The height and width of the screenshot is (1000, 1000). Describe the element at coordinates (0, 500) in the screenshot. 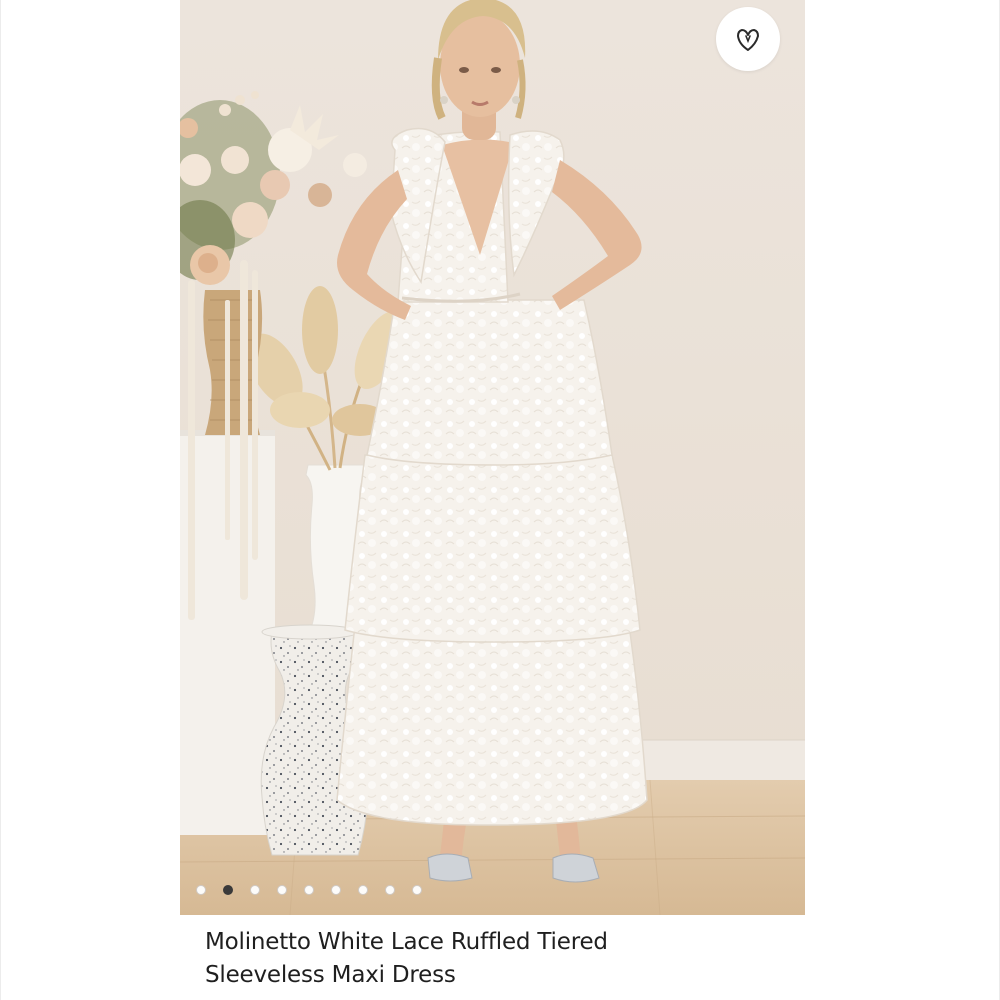

I see `page-edge-left` at that location.